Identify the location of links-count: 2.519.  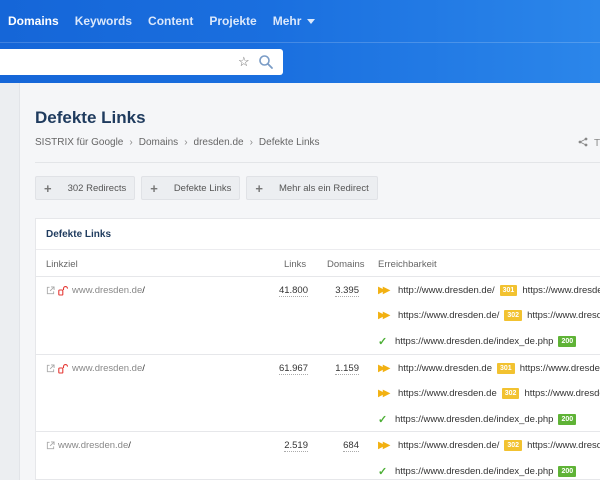
(296, 446).